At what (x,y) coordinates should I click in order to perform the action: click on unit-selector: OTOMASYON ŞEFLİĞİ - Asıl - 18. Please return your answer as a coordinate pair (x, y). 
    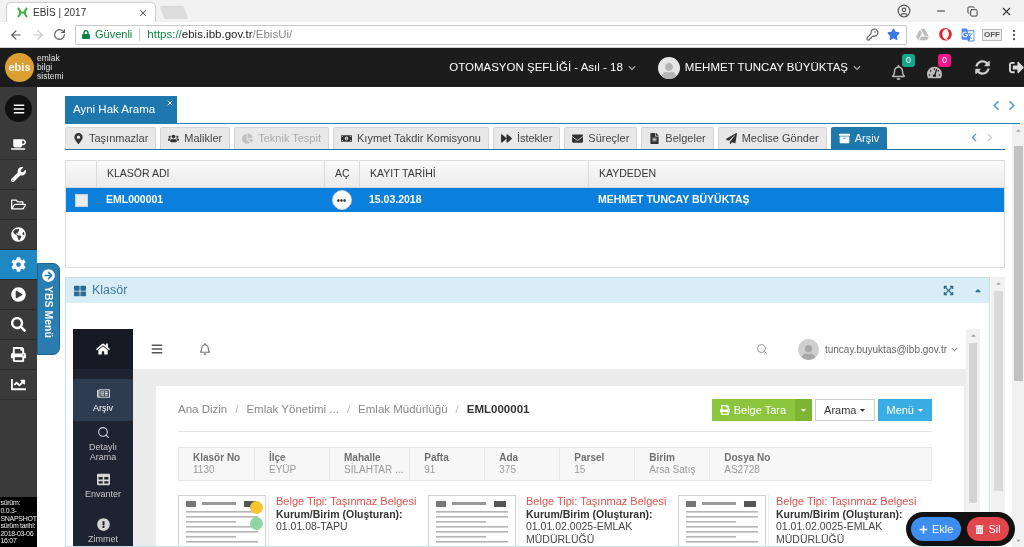
    Looking at the image, I should click on (542, 67).